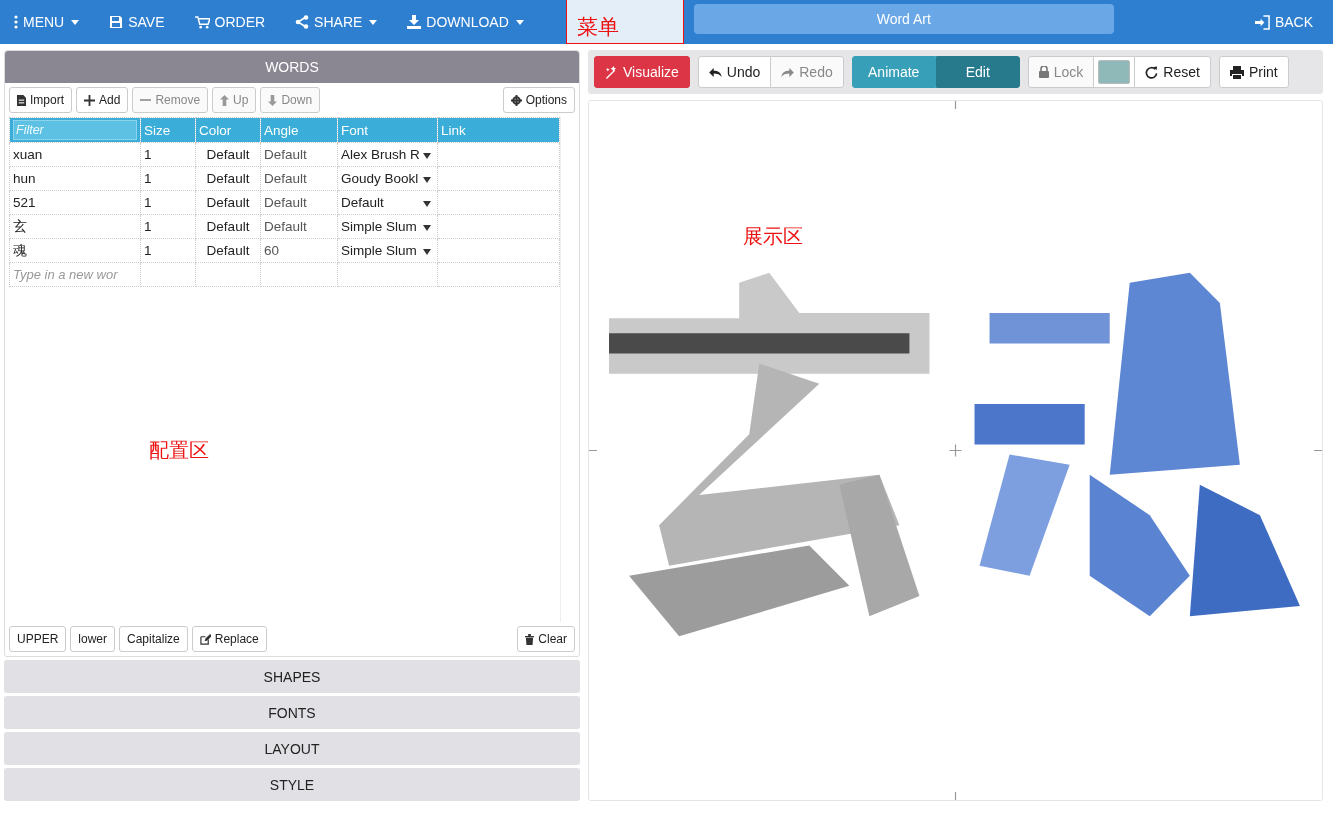 This screenshot has height=813, width=1333. What do you see at coordinates (788, 72) in the screenshot?
I see `redo-icon` at bounding box center [788, 72].